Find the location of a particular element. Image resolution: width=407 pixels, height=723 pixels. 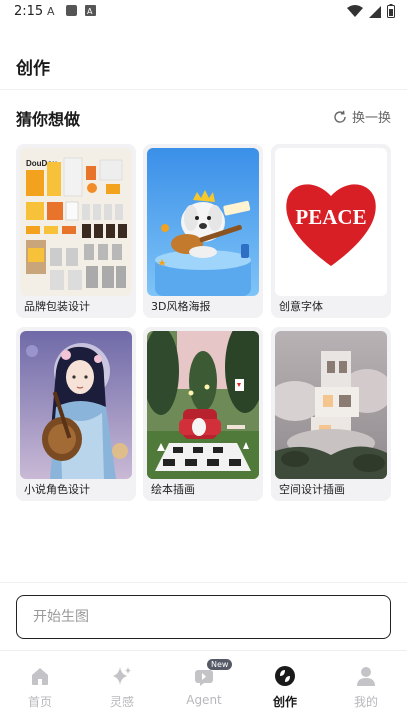

font-a-icon: A is located at coordinates (51, 11).